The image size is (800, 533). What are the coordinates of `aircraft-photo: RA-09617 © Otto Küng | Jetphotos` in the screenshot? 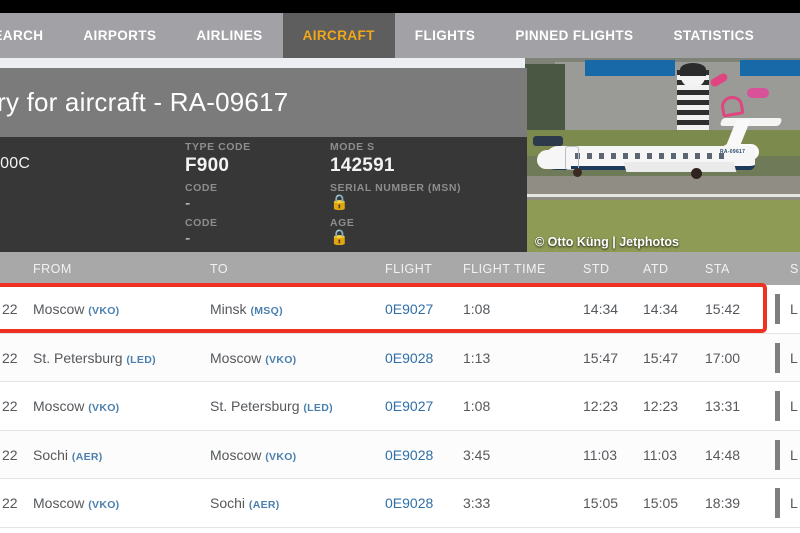 It's located at (662, 156).